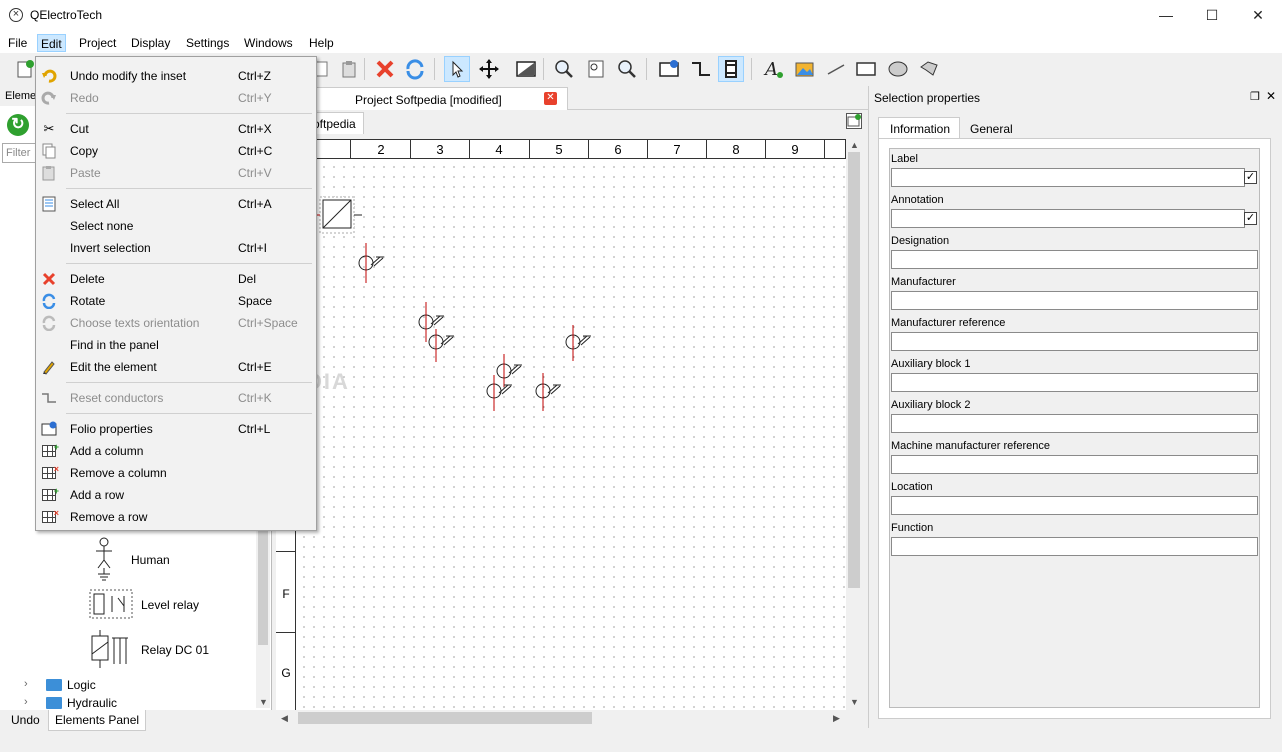 The image size is (1282, 752). What do you see at coordinates (866, 69) in the screenshot?
I see `add-rectangle-icon` at bounding box center [866, 69].